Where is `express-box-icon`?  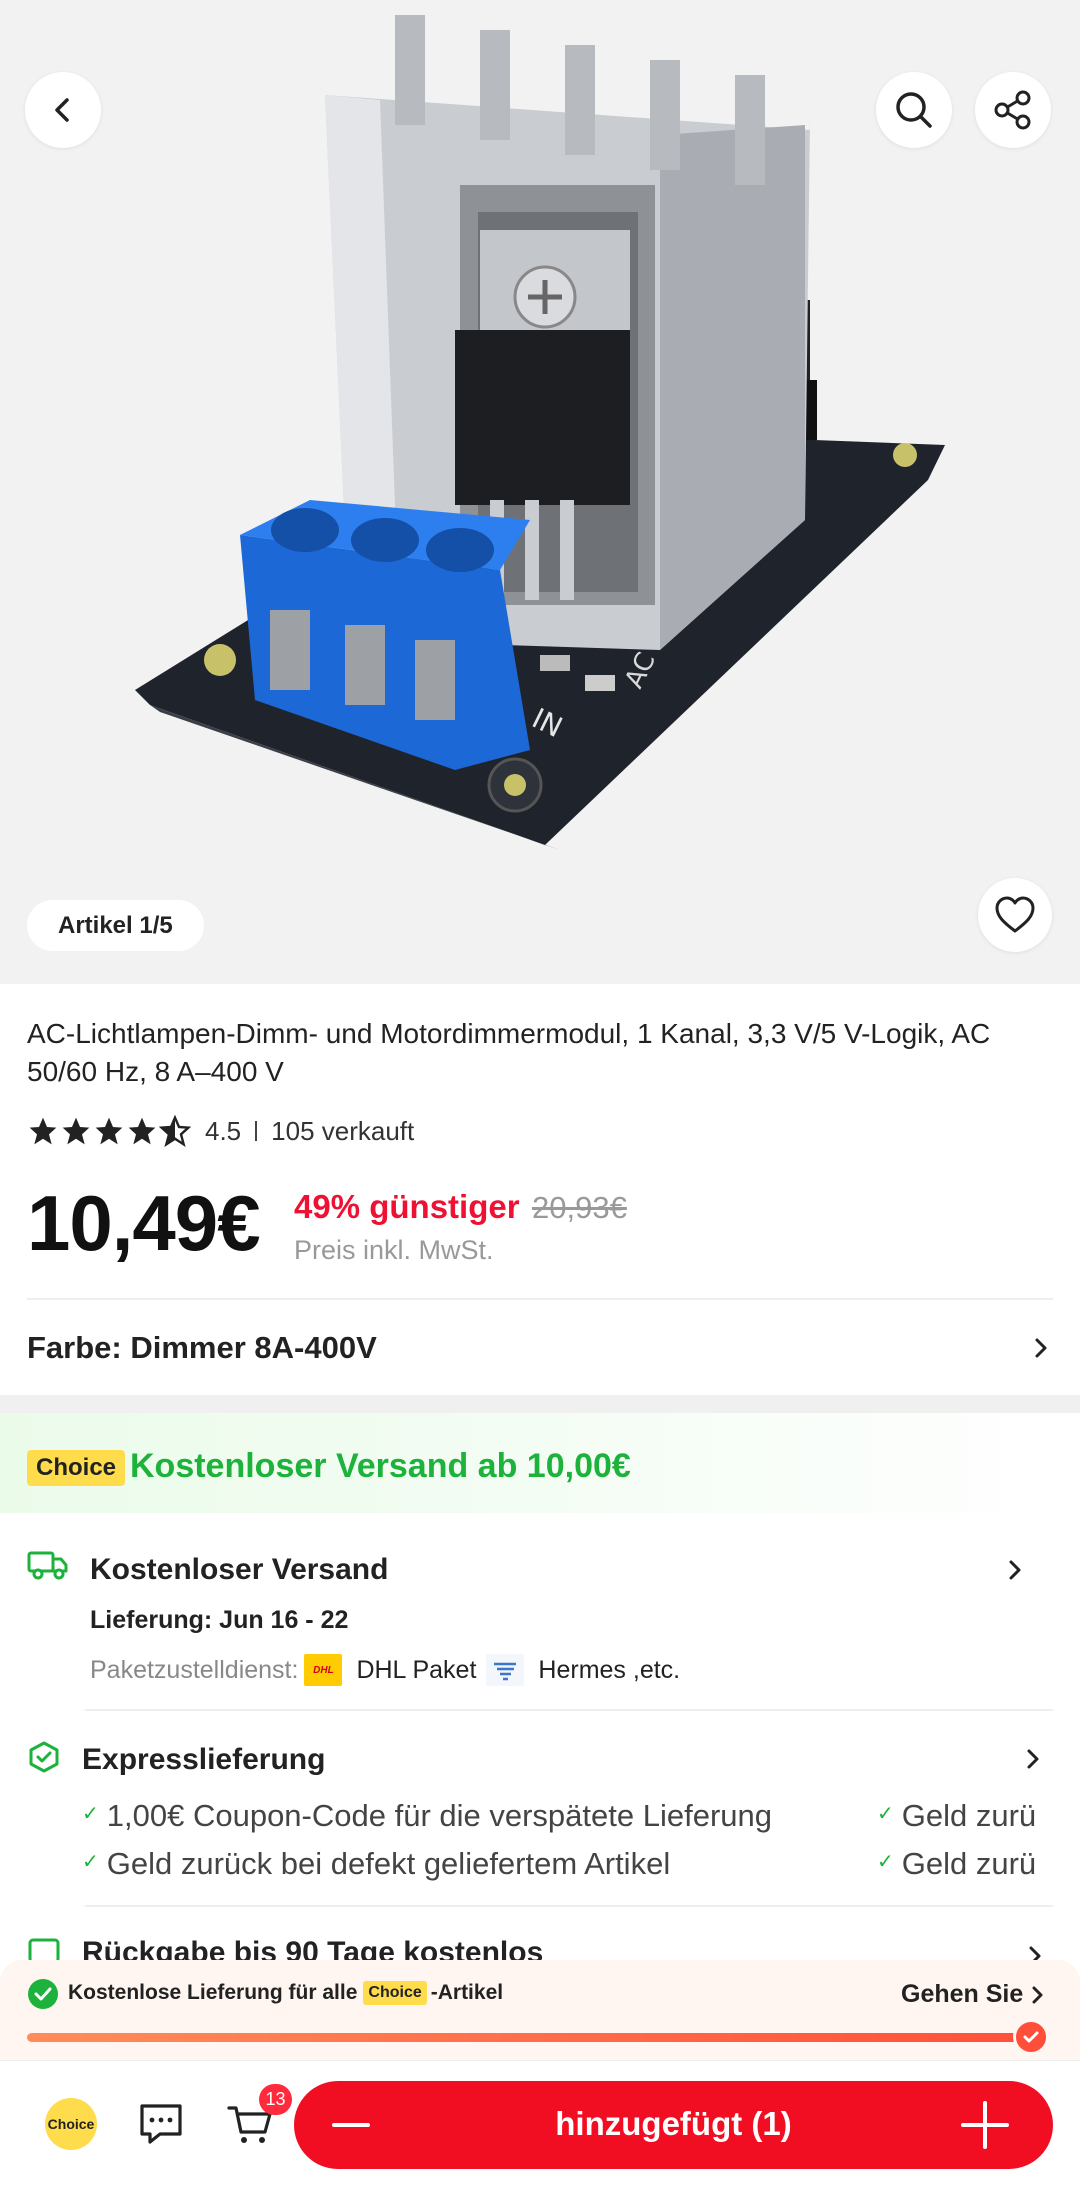 express-box-icon is located at coordinates (44, 1757).